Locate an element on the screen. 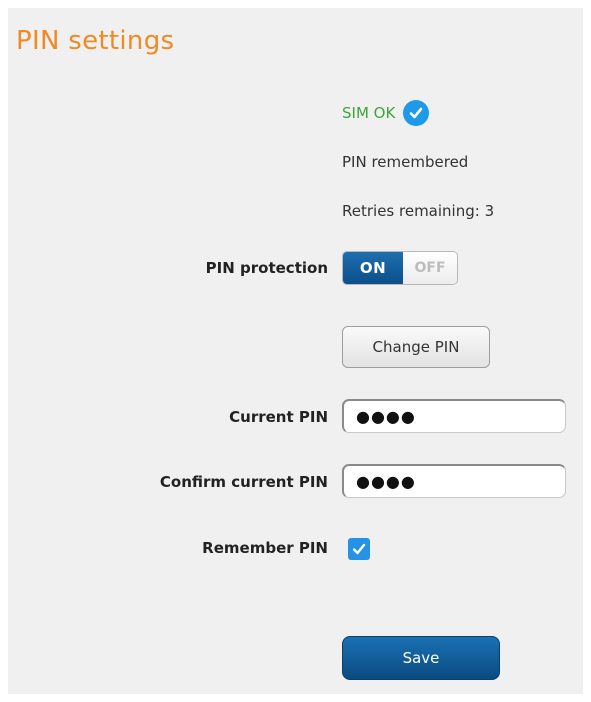  toggle-on-option: ON is located at coordinates (373, 268).